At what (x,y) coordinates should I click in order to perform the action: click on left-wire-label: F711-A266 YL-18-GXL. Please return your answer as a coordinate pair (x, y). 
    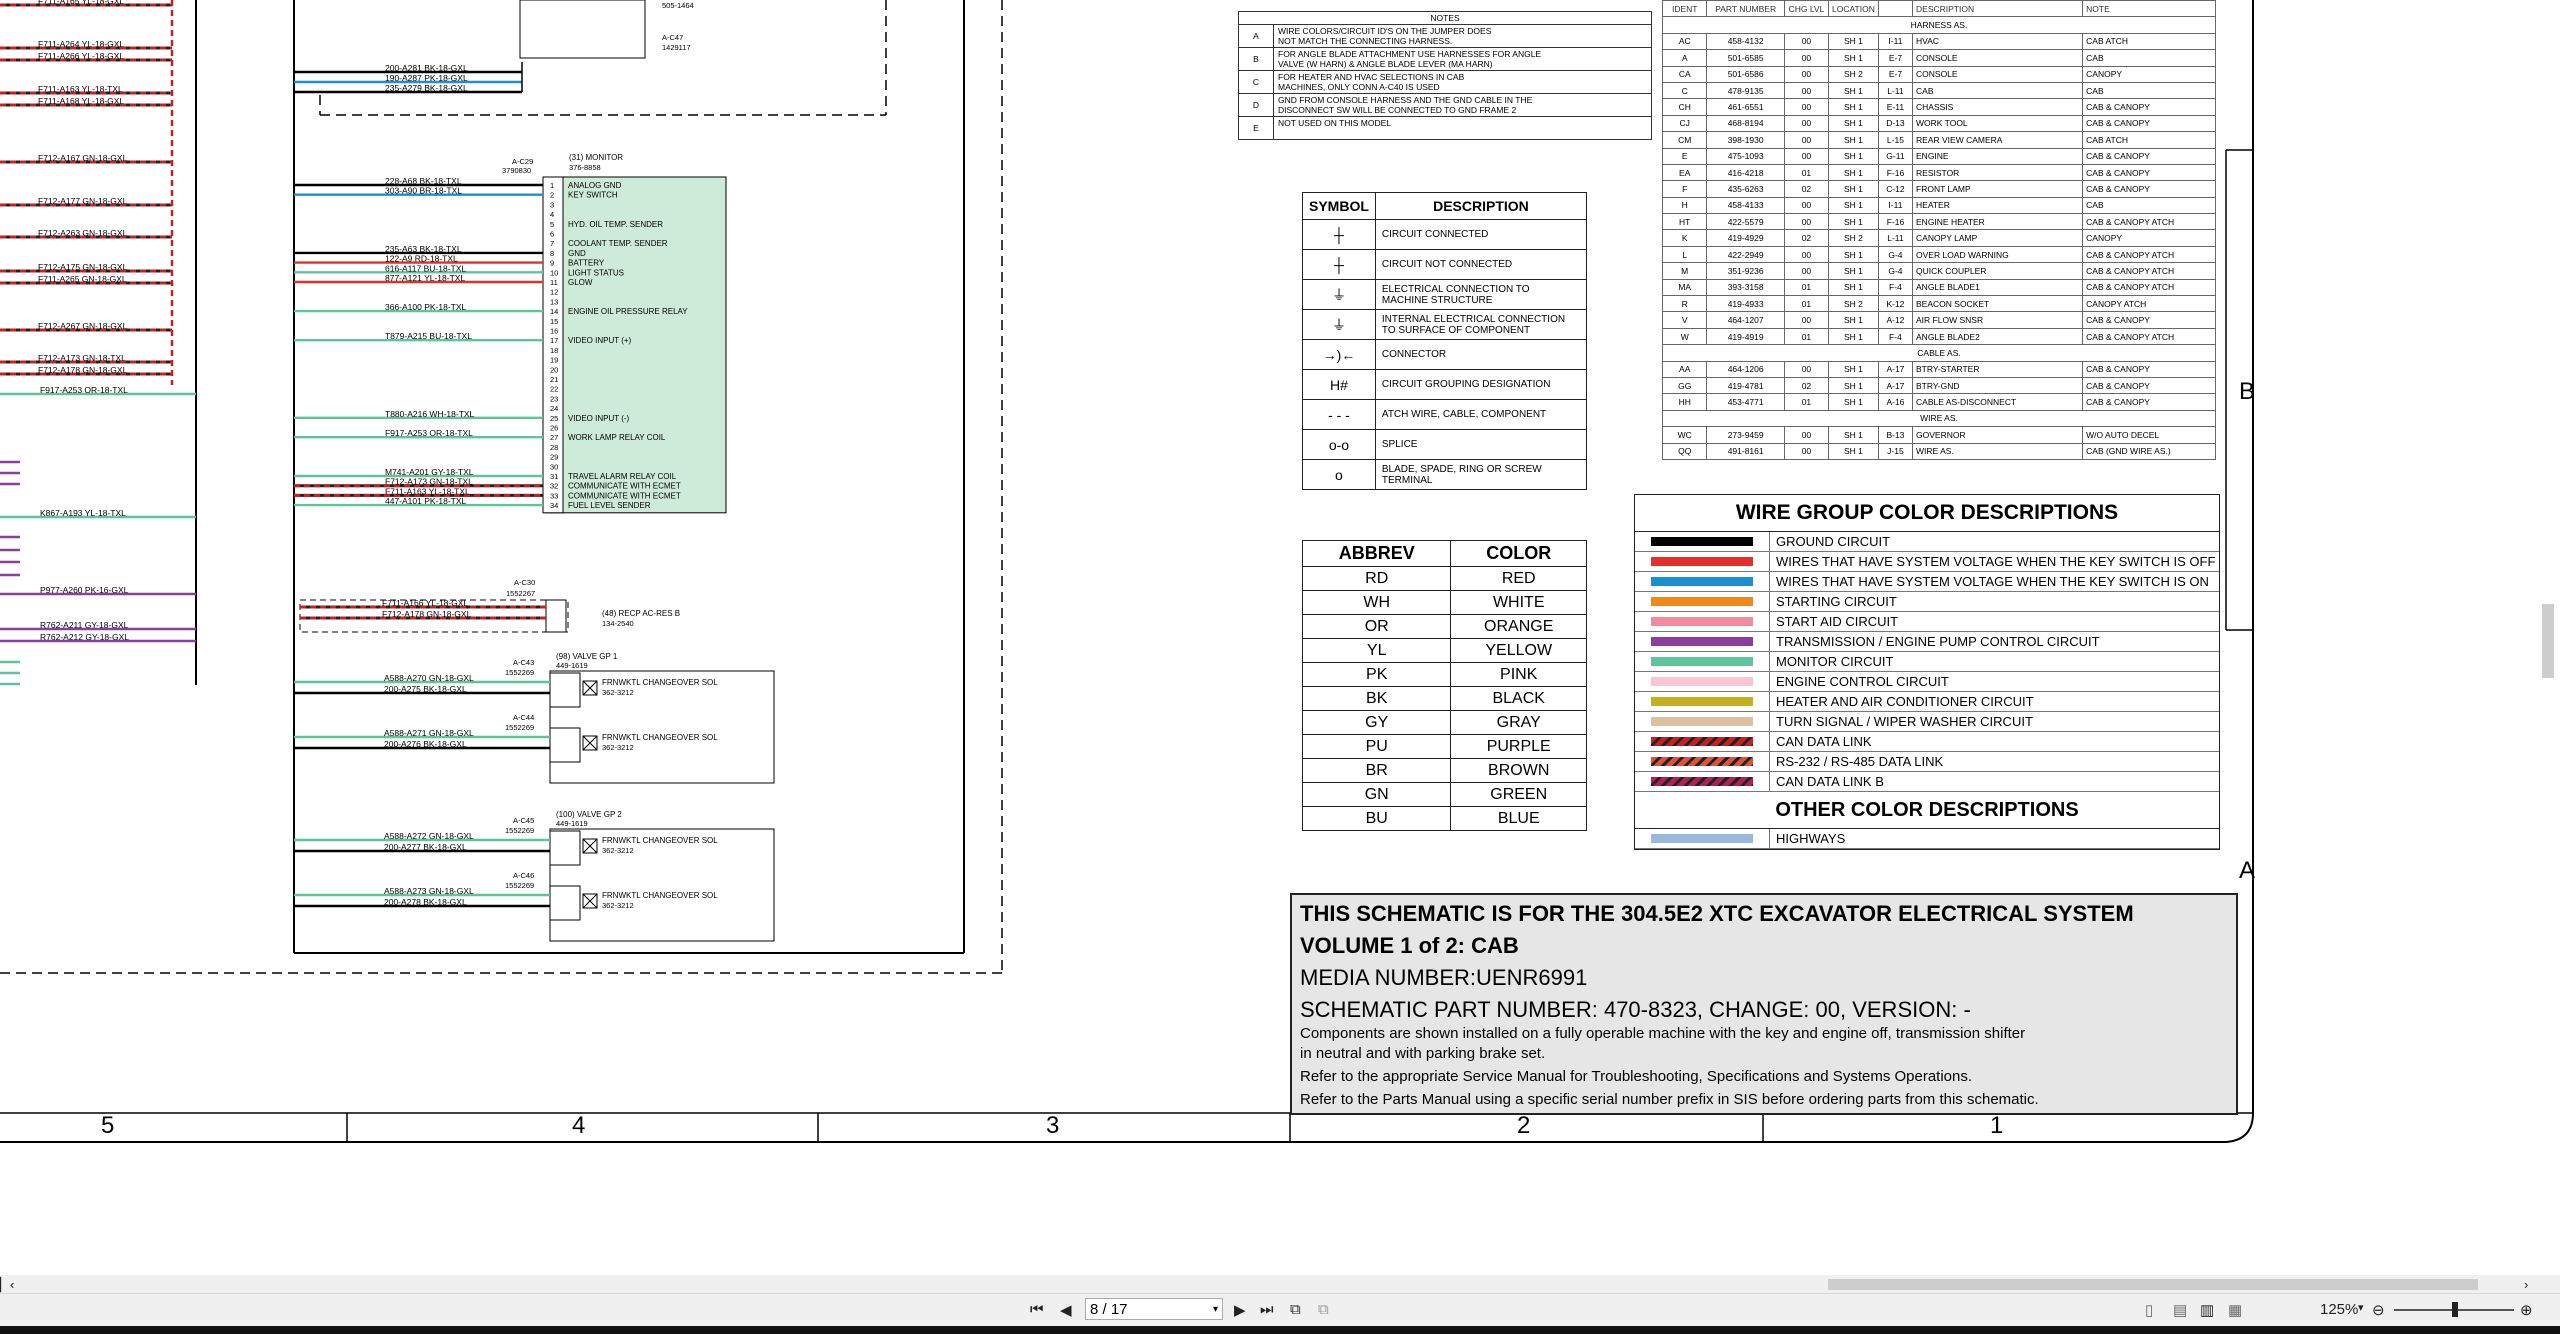
    Looking at the image, I should click on (81, 56).